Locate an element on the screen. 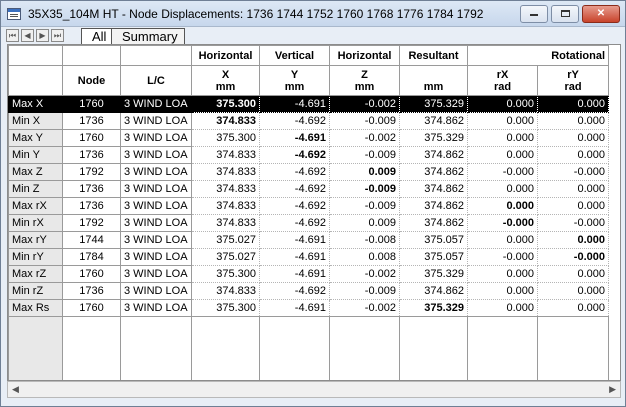 The height and width of the screenshot is (407, 626). first-tab-nav-button: ⏮ is located at coordinates (12, 35).